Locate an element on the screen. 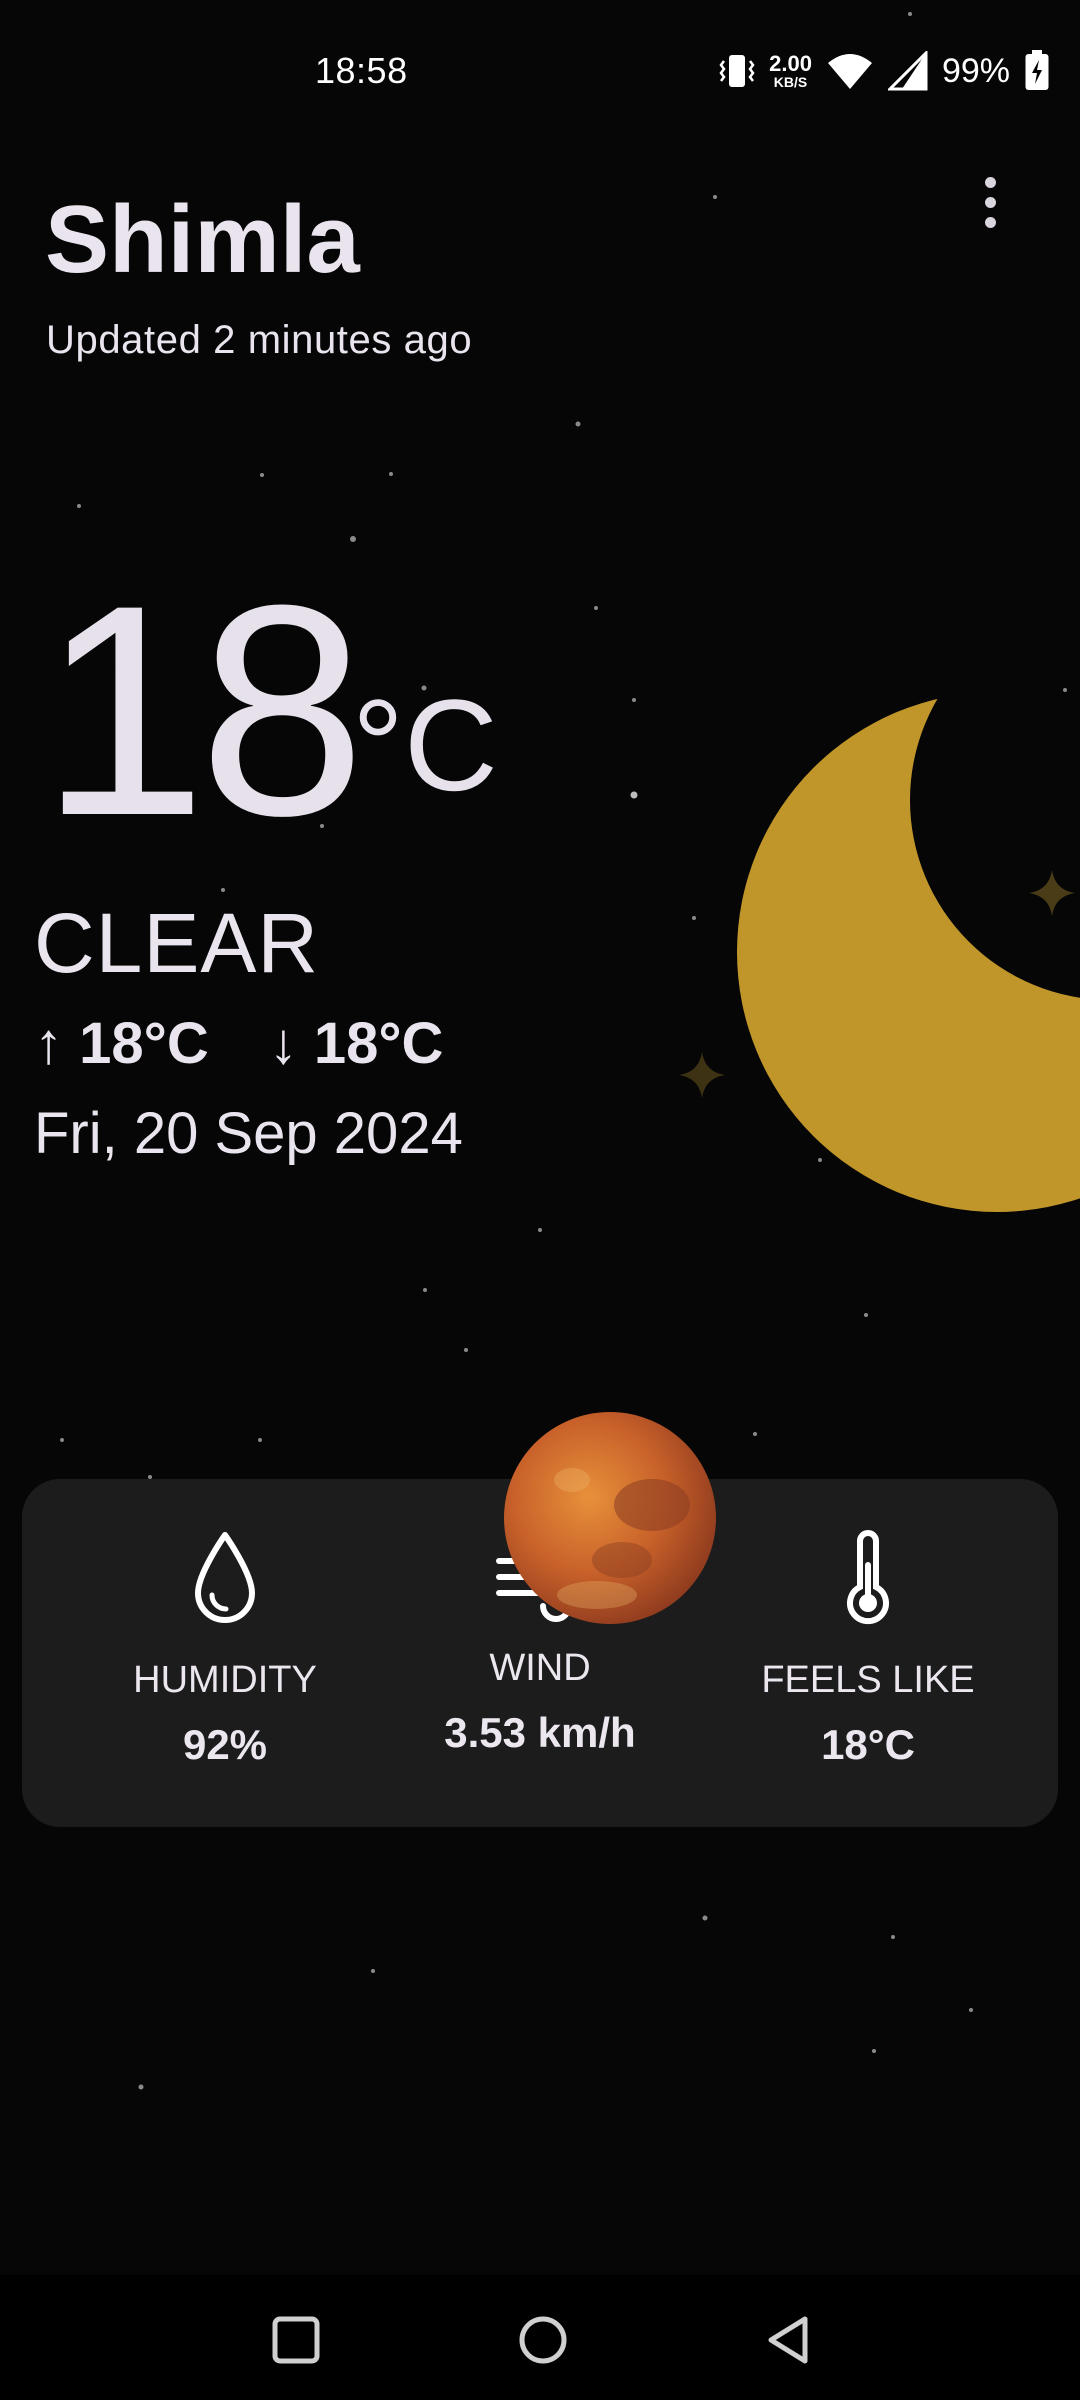  city-name: Shimla is located at coordinates (202, 239).